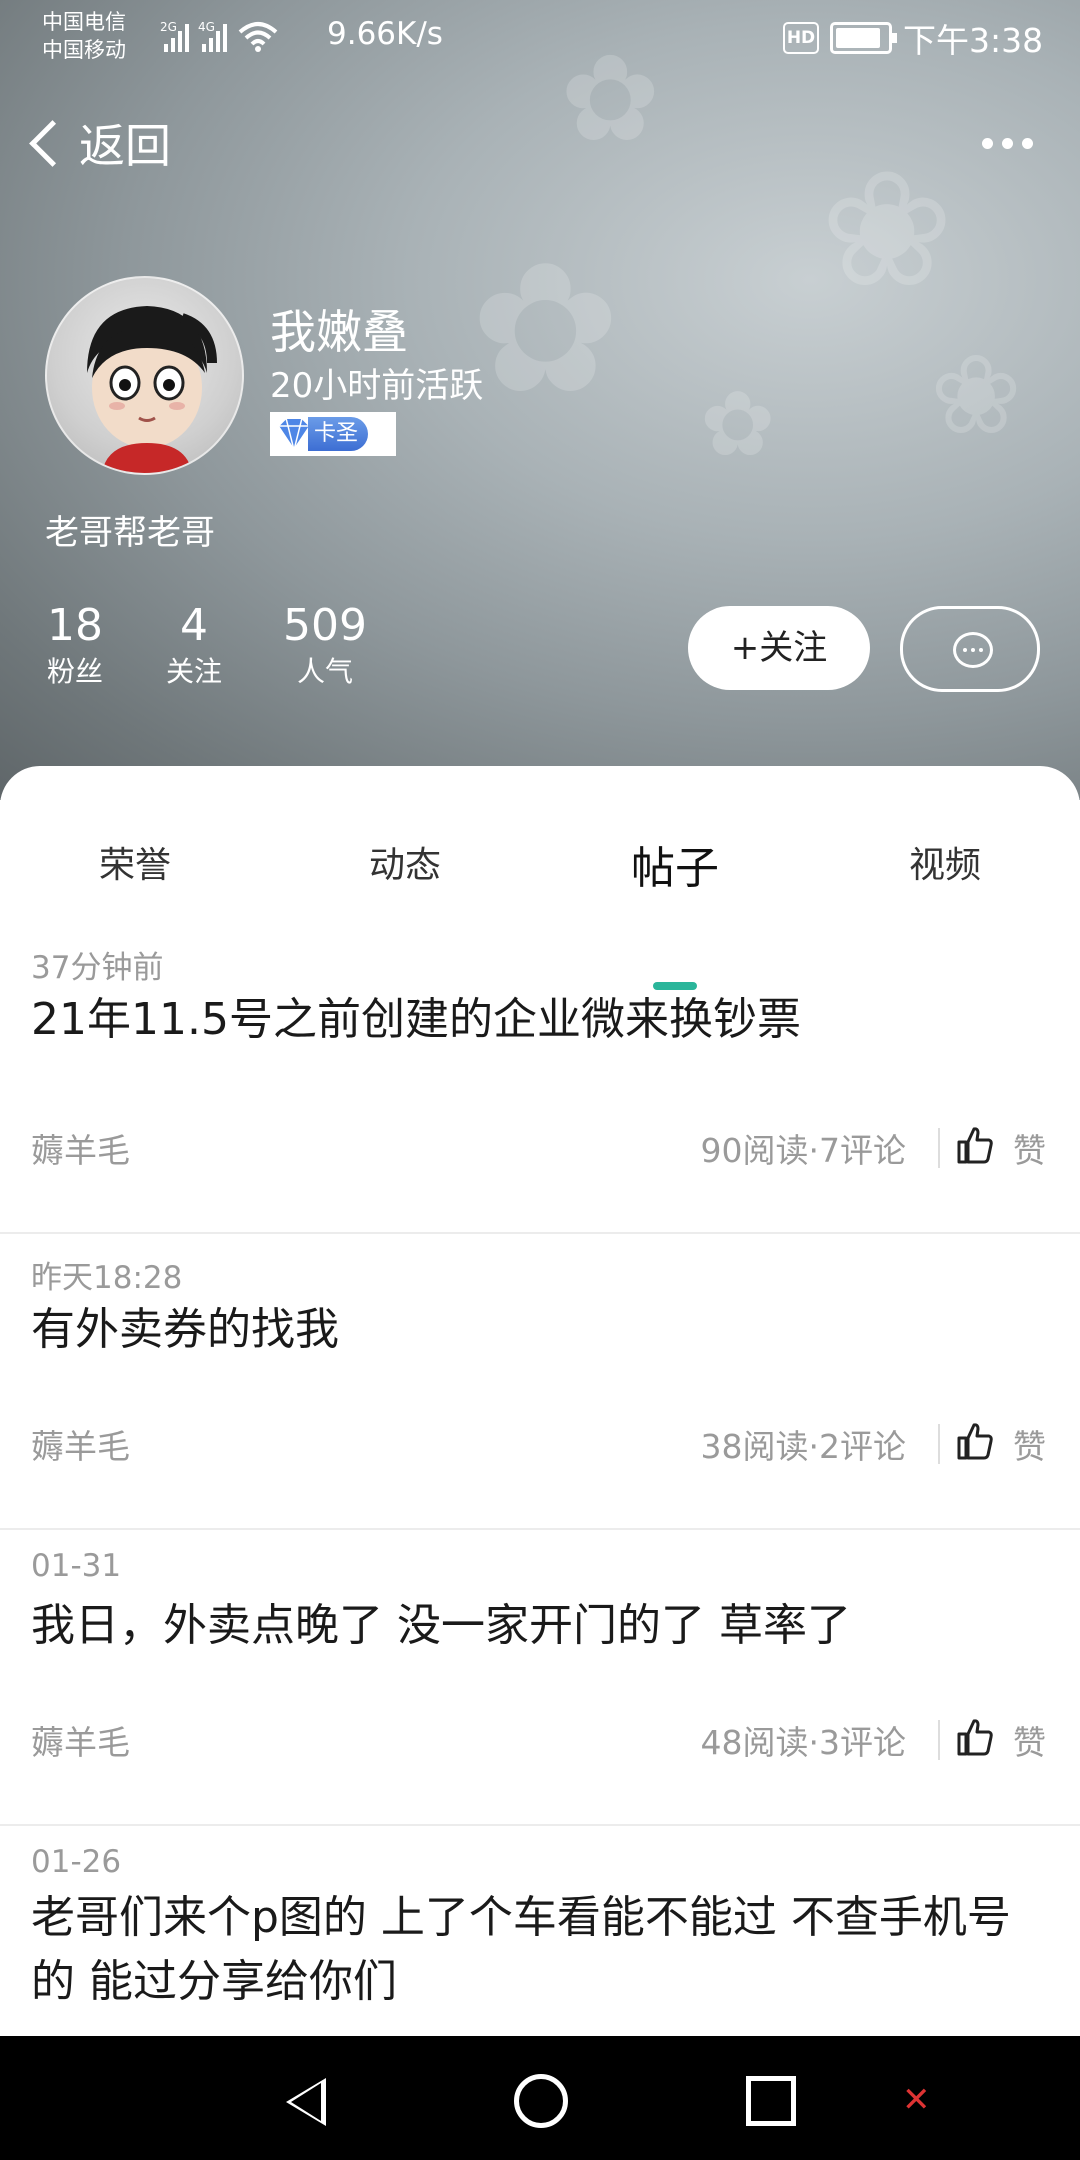 The height and width of the screenshot is (2160, 1080). What do you see at coordinates (219, 36) in the screenshot?
I see `signal-wifi-icons: 2G 4G` at bounding box center [219, 36].